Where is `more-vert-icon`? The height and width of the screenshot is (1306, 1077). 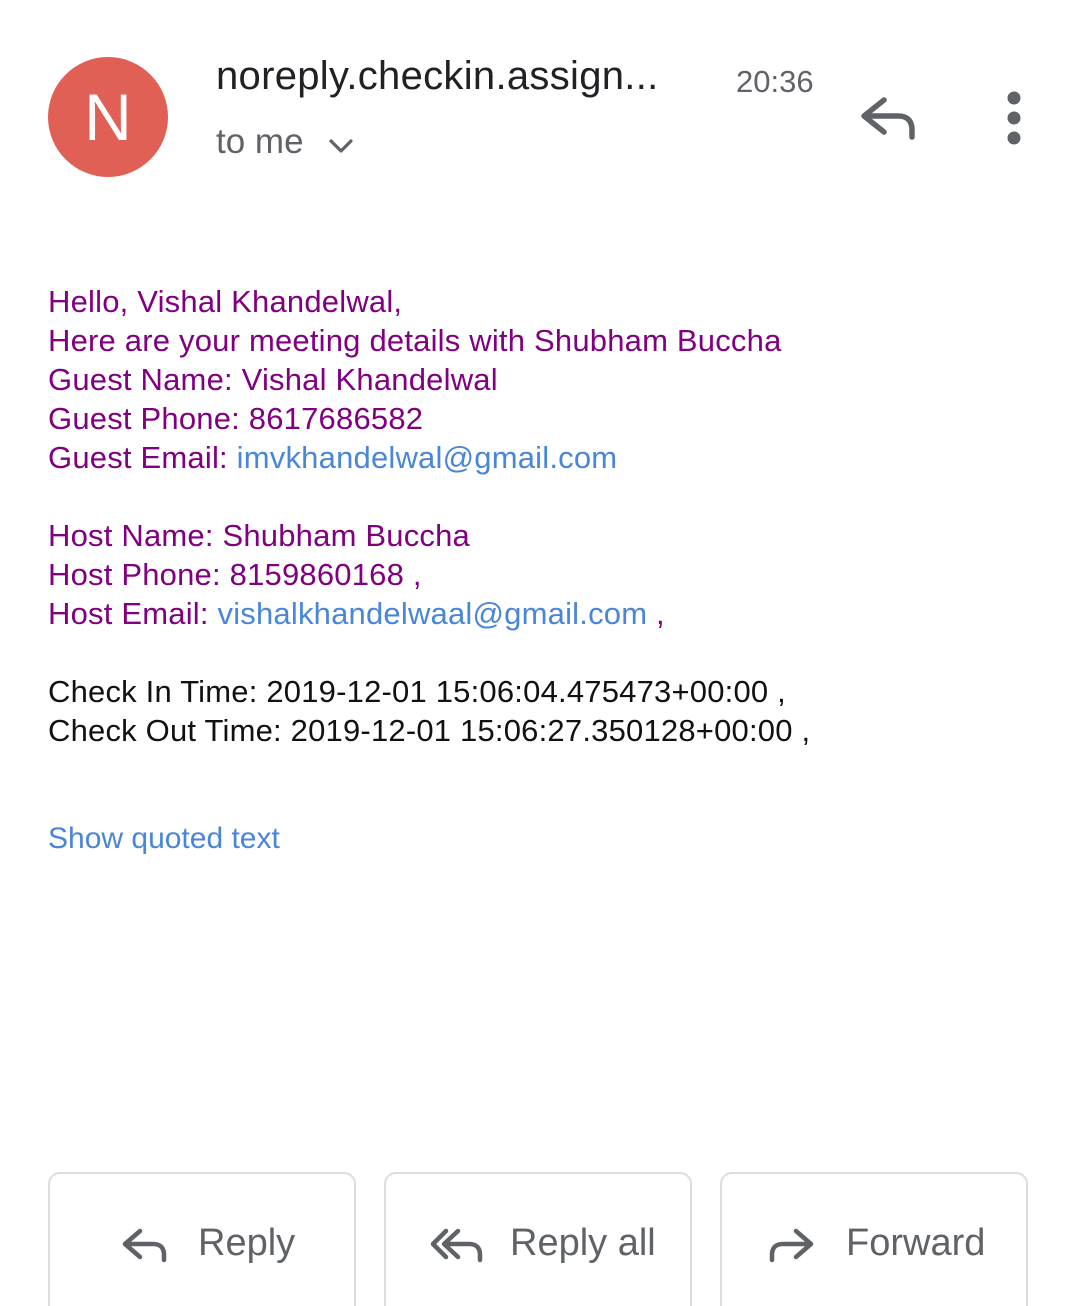 more-vert-icon is located at coordinates (1014, 118).